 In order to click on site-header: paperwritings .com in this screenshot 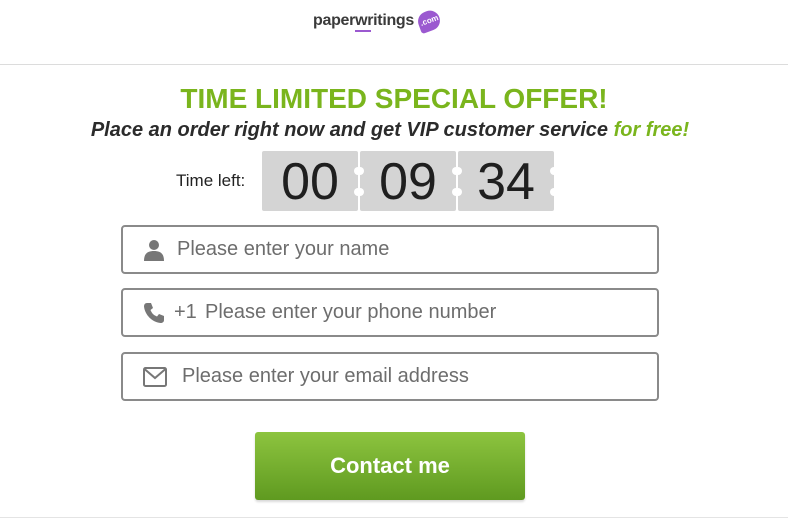, I will do `click(394, 32)`.